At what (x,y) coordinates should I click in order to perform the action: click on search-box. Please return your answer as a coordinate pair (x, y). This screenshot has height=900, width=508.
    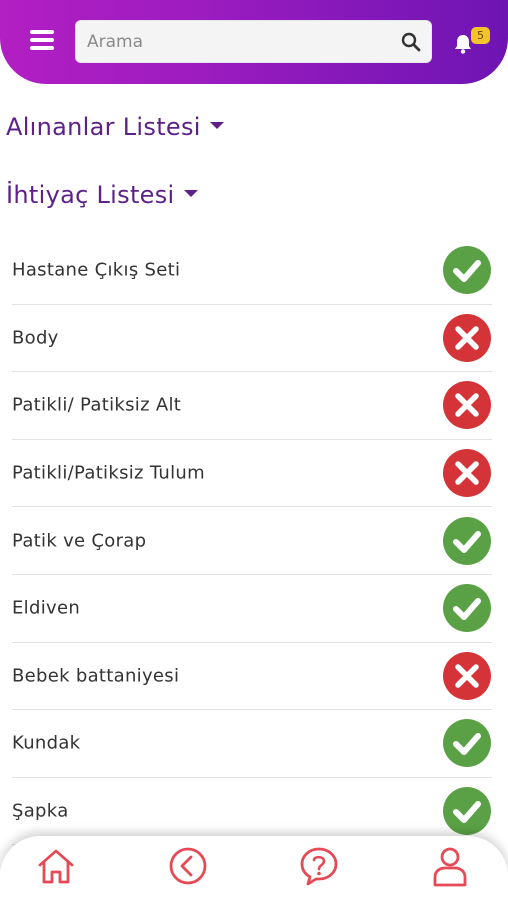
    Looking at the image, I should click on (253, 41).